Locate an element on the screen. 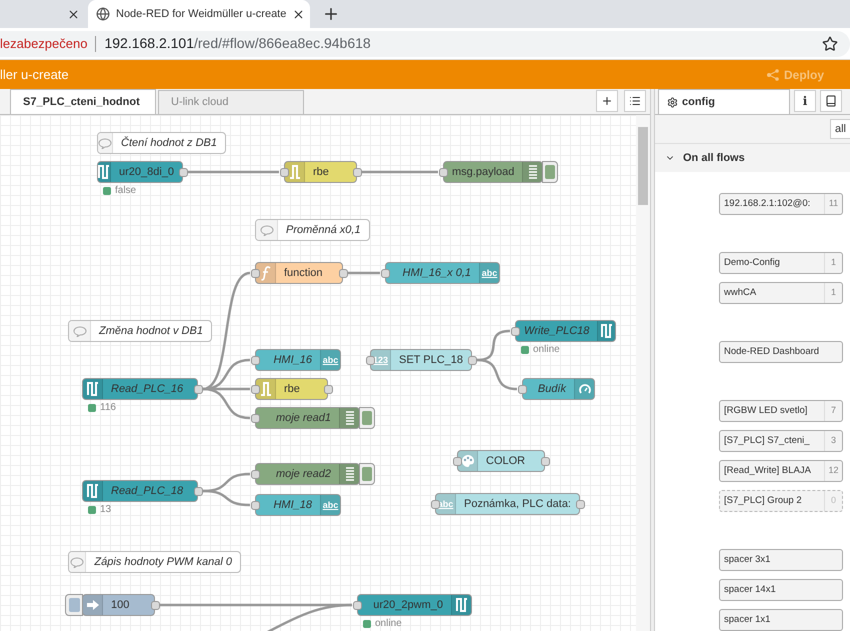 The width and height of the screenshot is (850, 631). flow-node: HMI_18 abc is located at coordinates (298, 505).